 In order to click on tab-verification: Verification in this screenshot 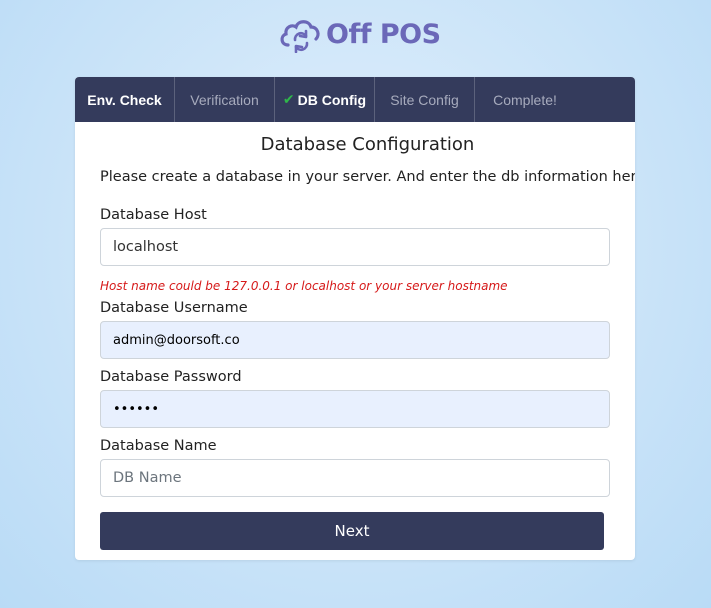, I will do `click(225, 99)`.